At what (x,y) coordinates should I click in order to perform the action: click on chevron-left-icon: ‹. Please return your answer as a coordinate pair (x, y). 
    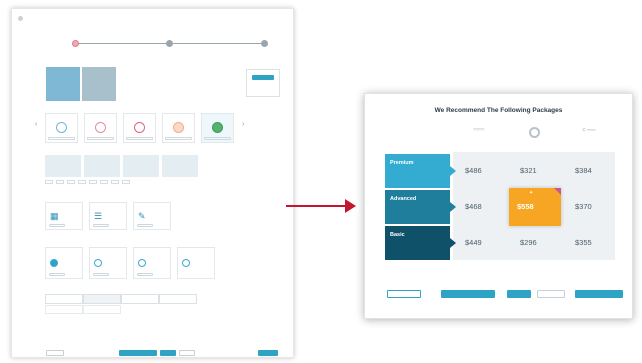
    Looking at the image, I should click on (36, 124).